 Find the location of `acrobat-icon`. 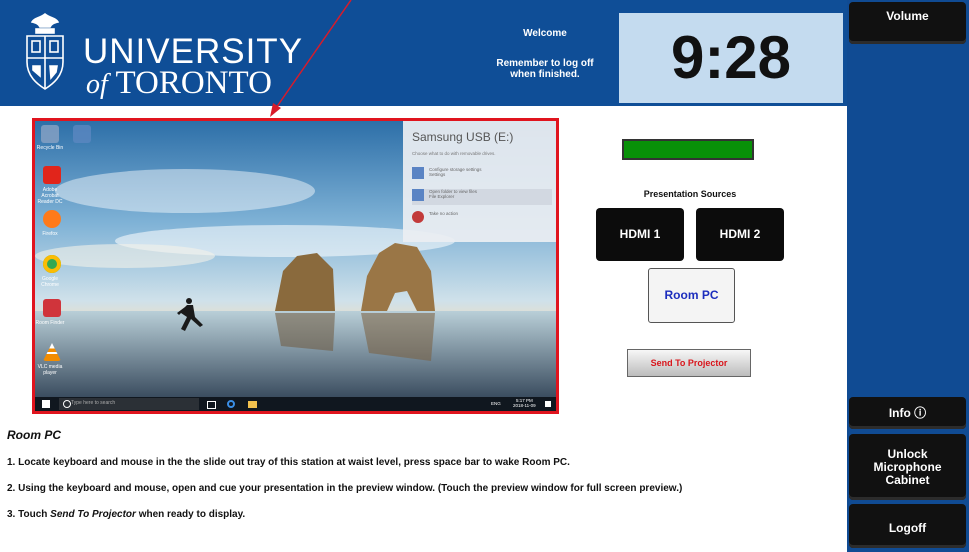

acrobat-icon is located at coordinates (52, 175).